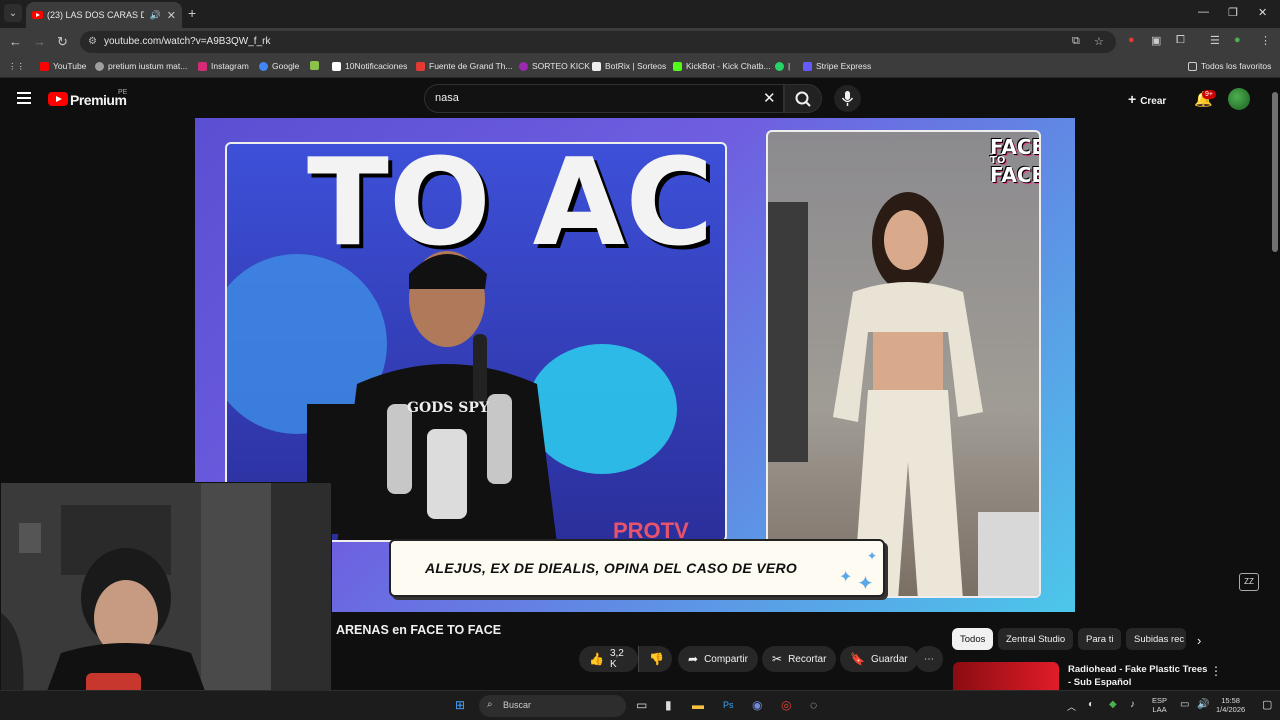  Describe the element at coordinates (608, 659) in the screenshot. I see `like-button: 👍 3,2 K` at that location.